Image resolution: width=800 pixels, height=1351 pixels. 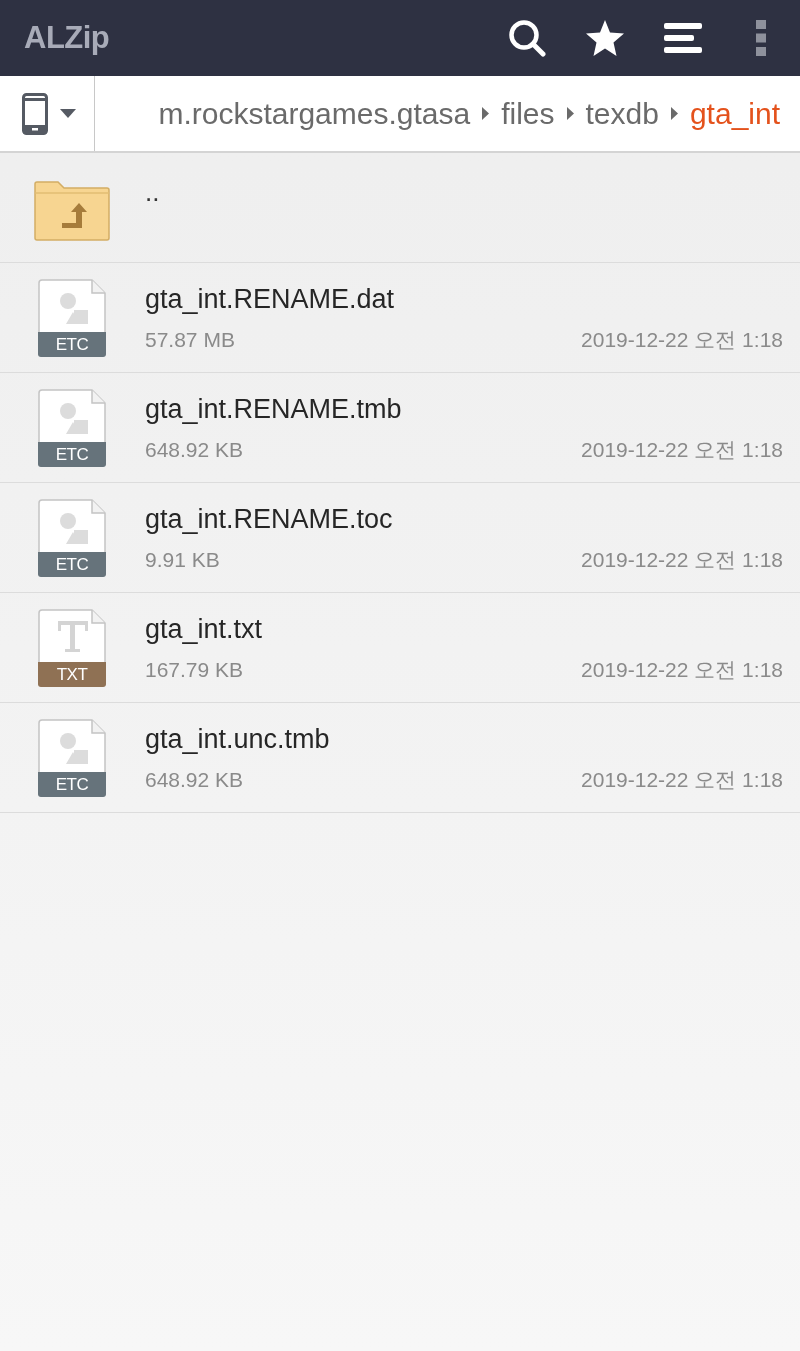 What do you see at coordinates (273, 409) in the screenshot?
I see `file-name: gta_int.RENAME.tmb` at bounding box center [273, 409].